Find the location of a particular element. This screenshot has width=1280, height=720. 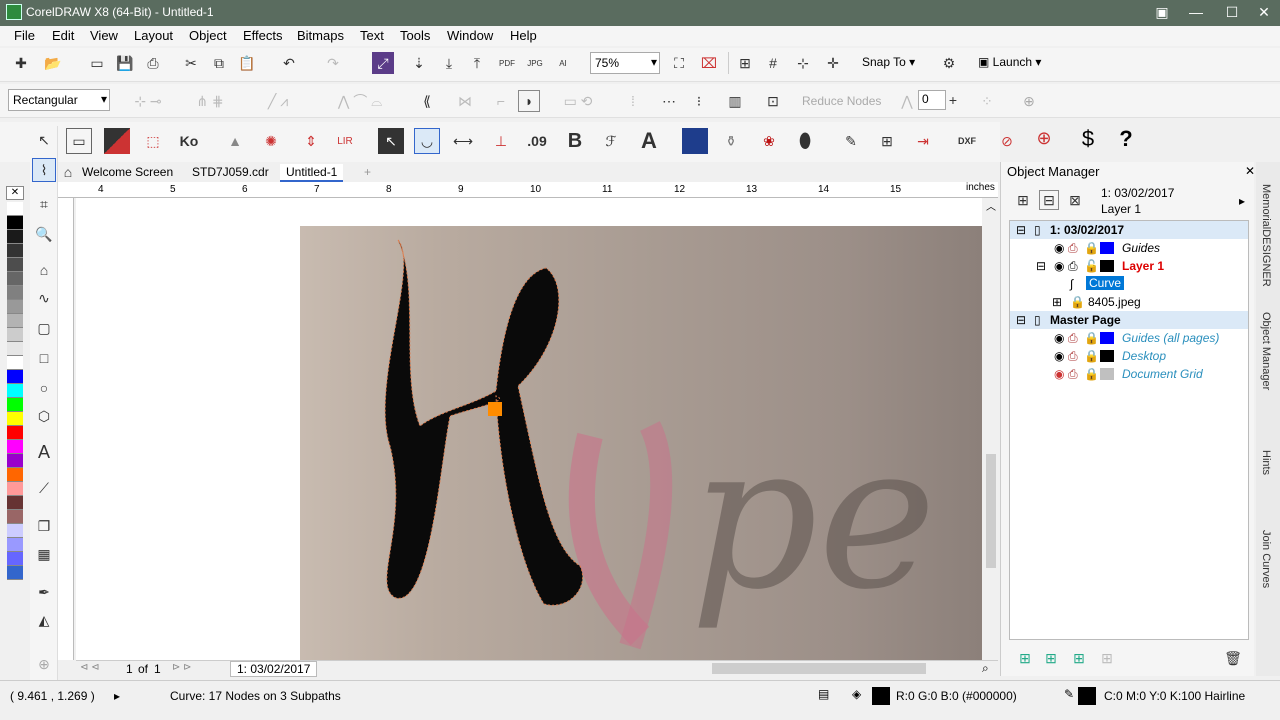

launch-dropdown: ▣ Launch ▾ is located at coordinates (1009, 62).